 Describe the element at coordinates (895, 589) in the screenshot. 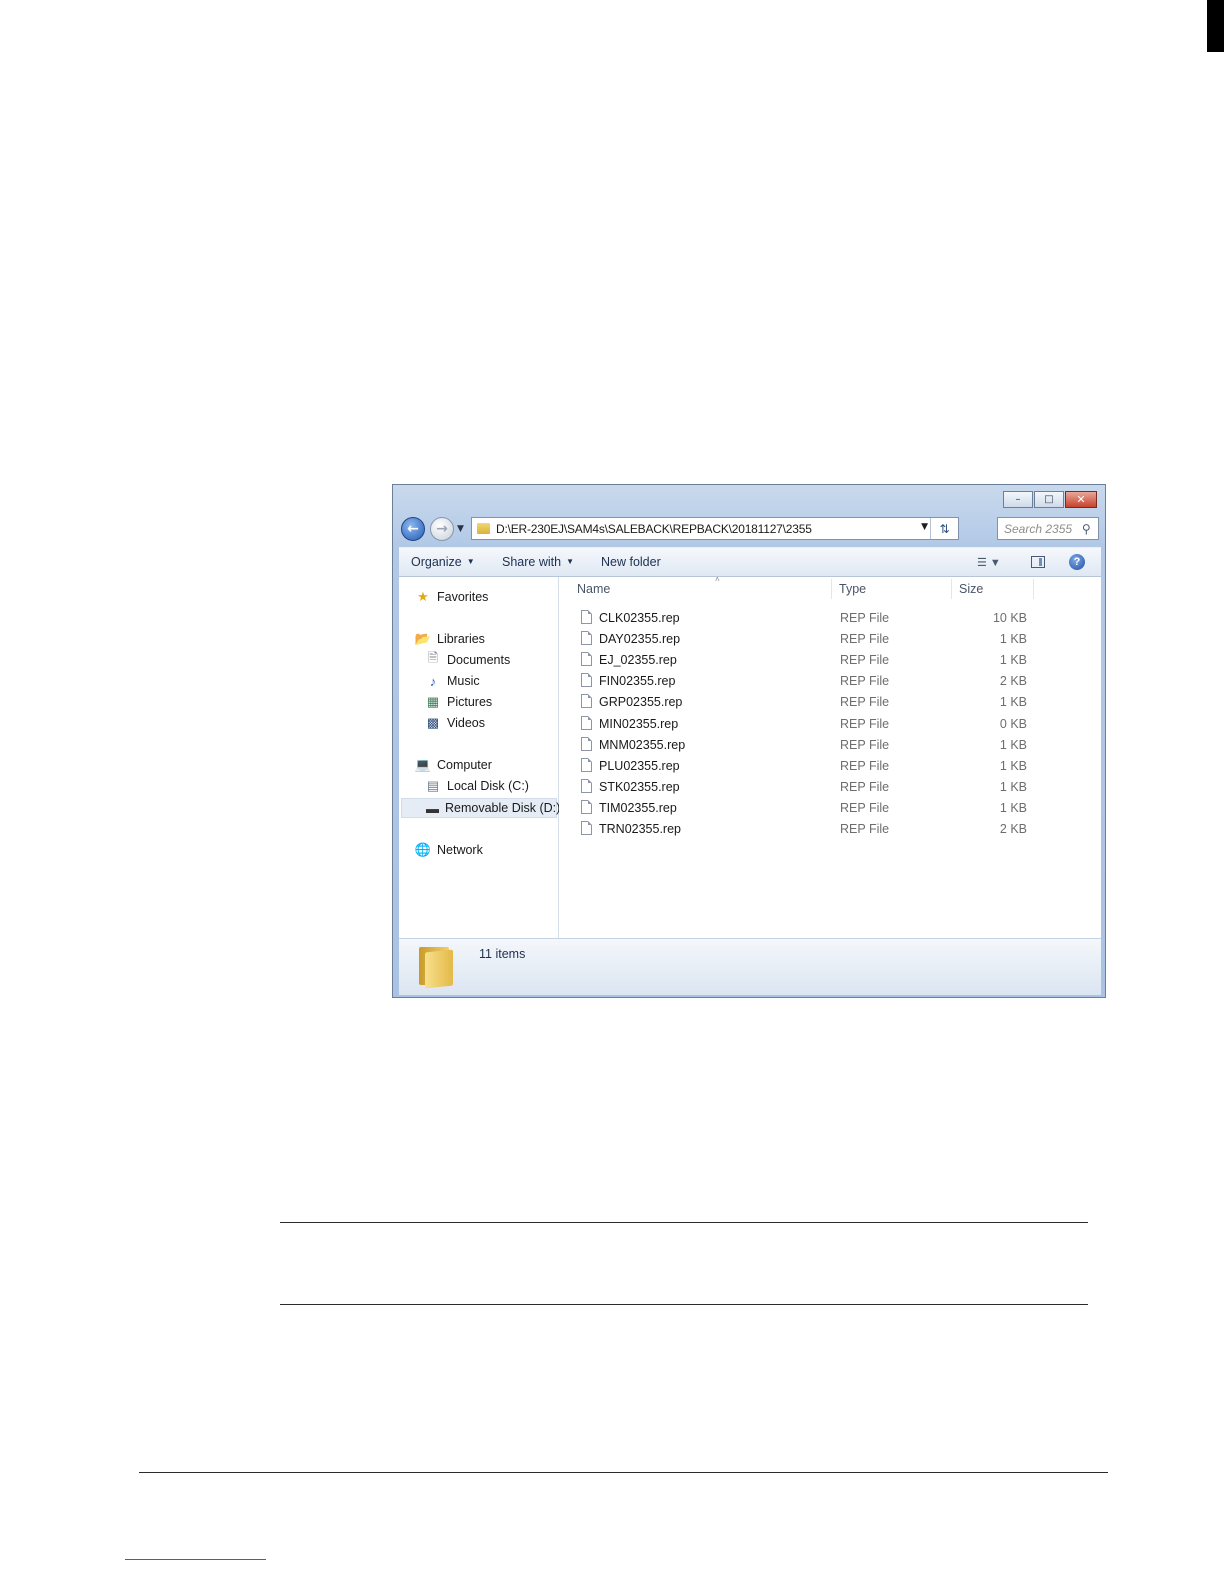

I see `column-header-type: Type` at that location.